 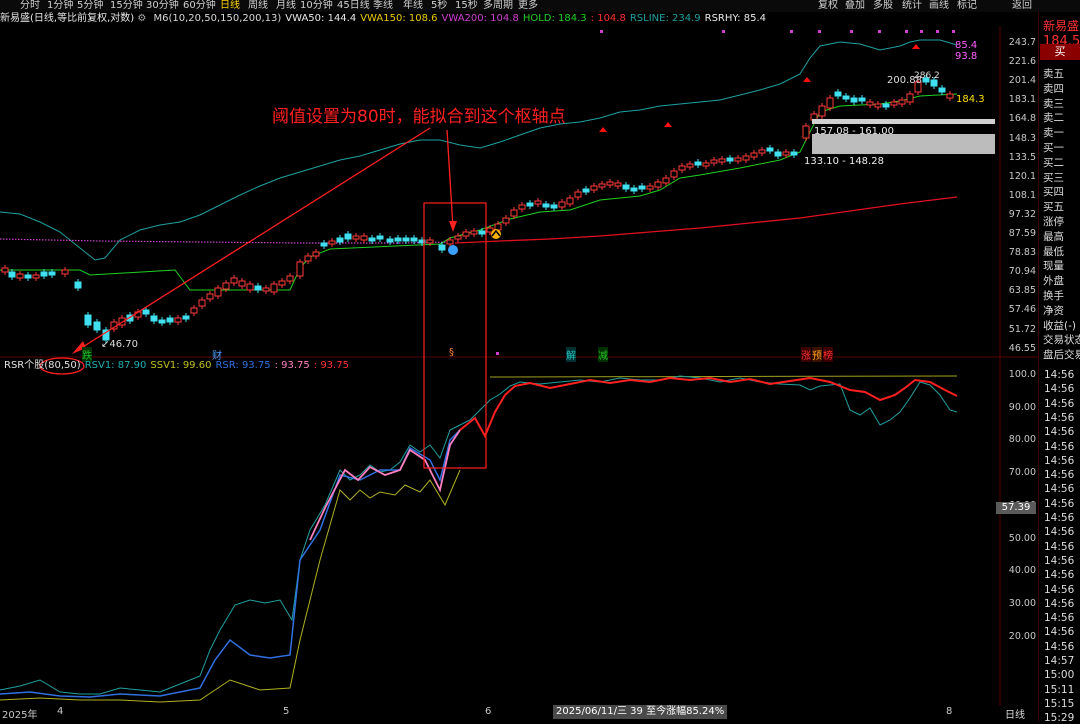 What do you see at coordinates (1022, 636) in the screenshot?
I see `indicator-axis-tick: 20.00` at bounding box center [1022, 636].